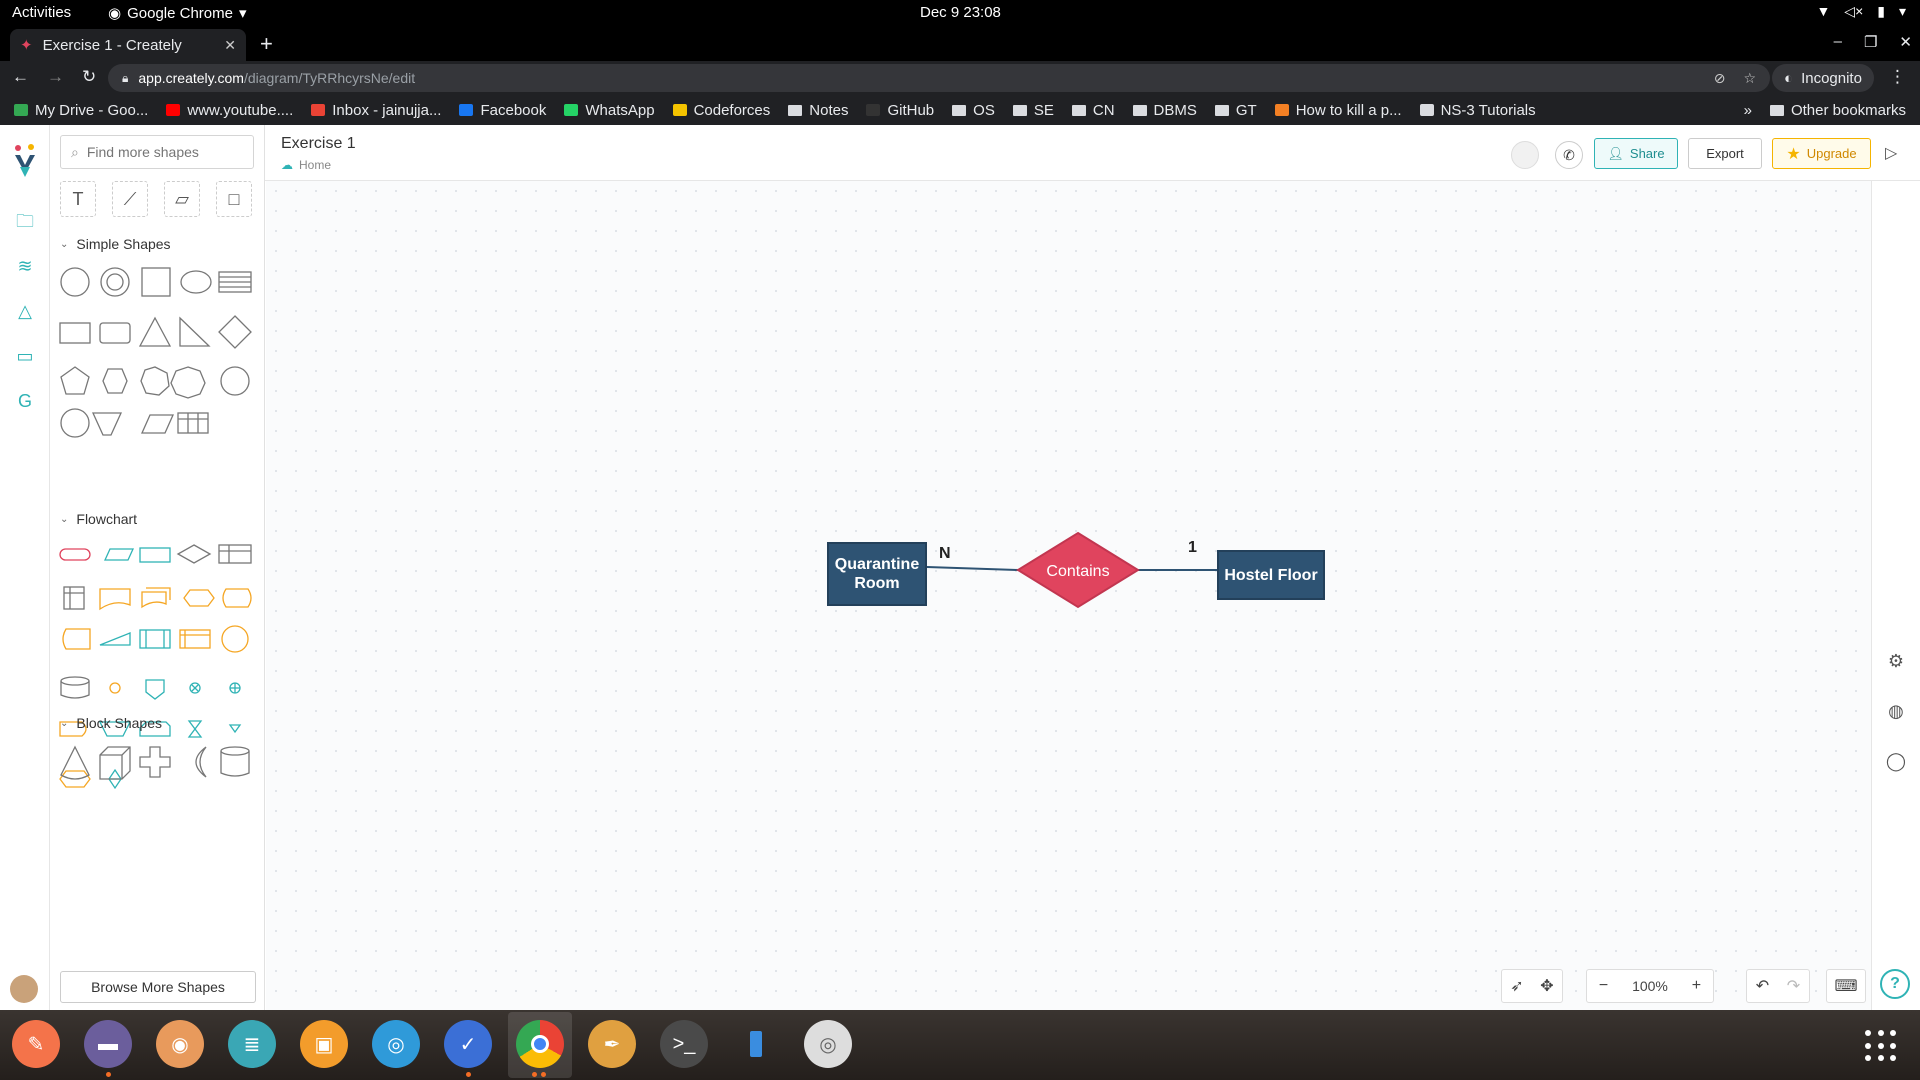 This screenshot has width=1920, height=1080. What do you see at coordinates (1749, 78) in the screenshot?
I see `star-icon: ☆` at bounding box center [1749, 78].